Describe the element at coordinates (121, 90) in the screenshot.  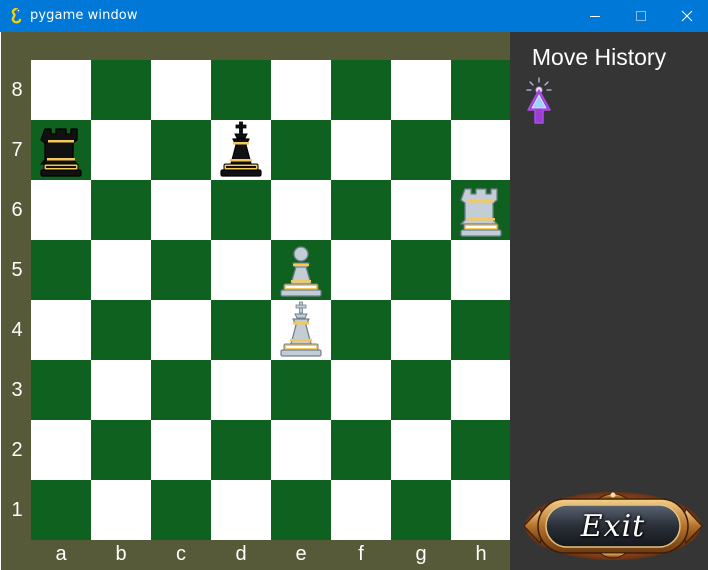
I see `square-b8` at that location.